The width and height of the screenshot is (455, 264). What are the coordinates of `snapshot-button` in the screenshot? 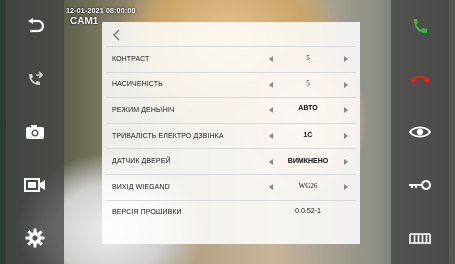 It's located at (35, 132).